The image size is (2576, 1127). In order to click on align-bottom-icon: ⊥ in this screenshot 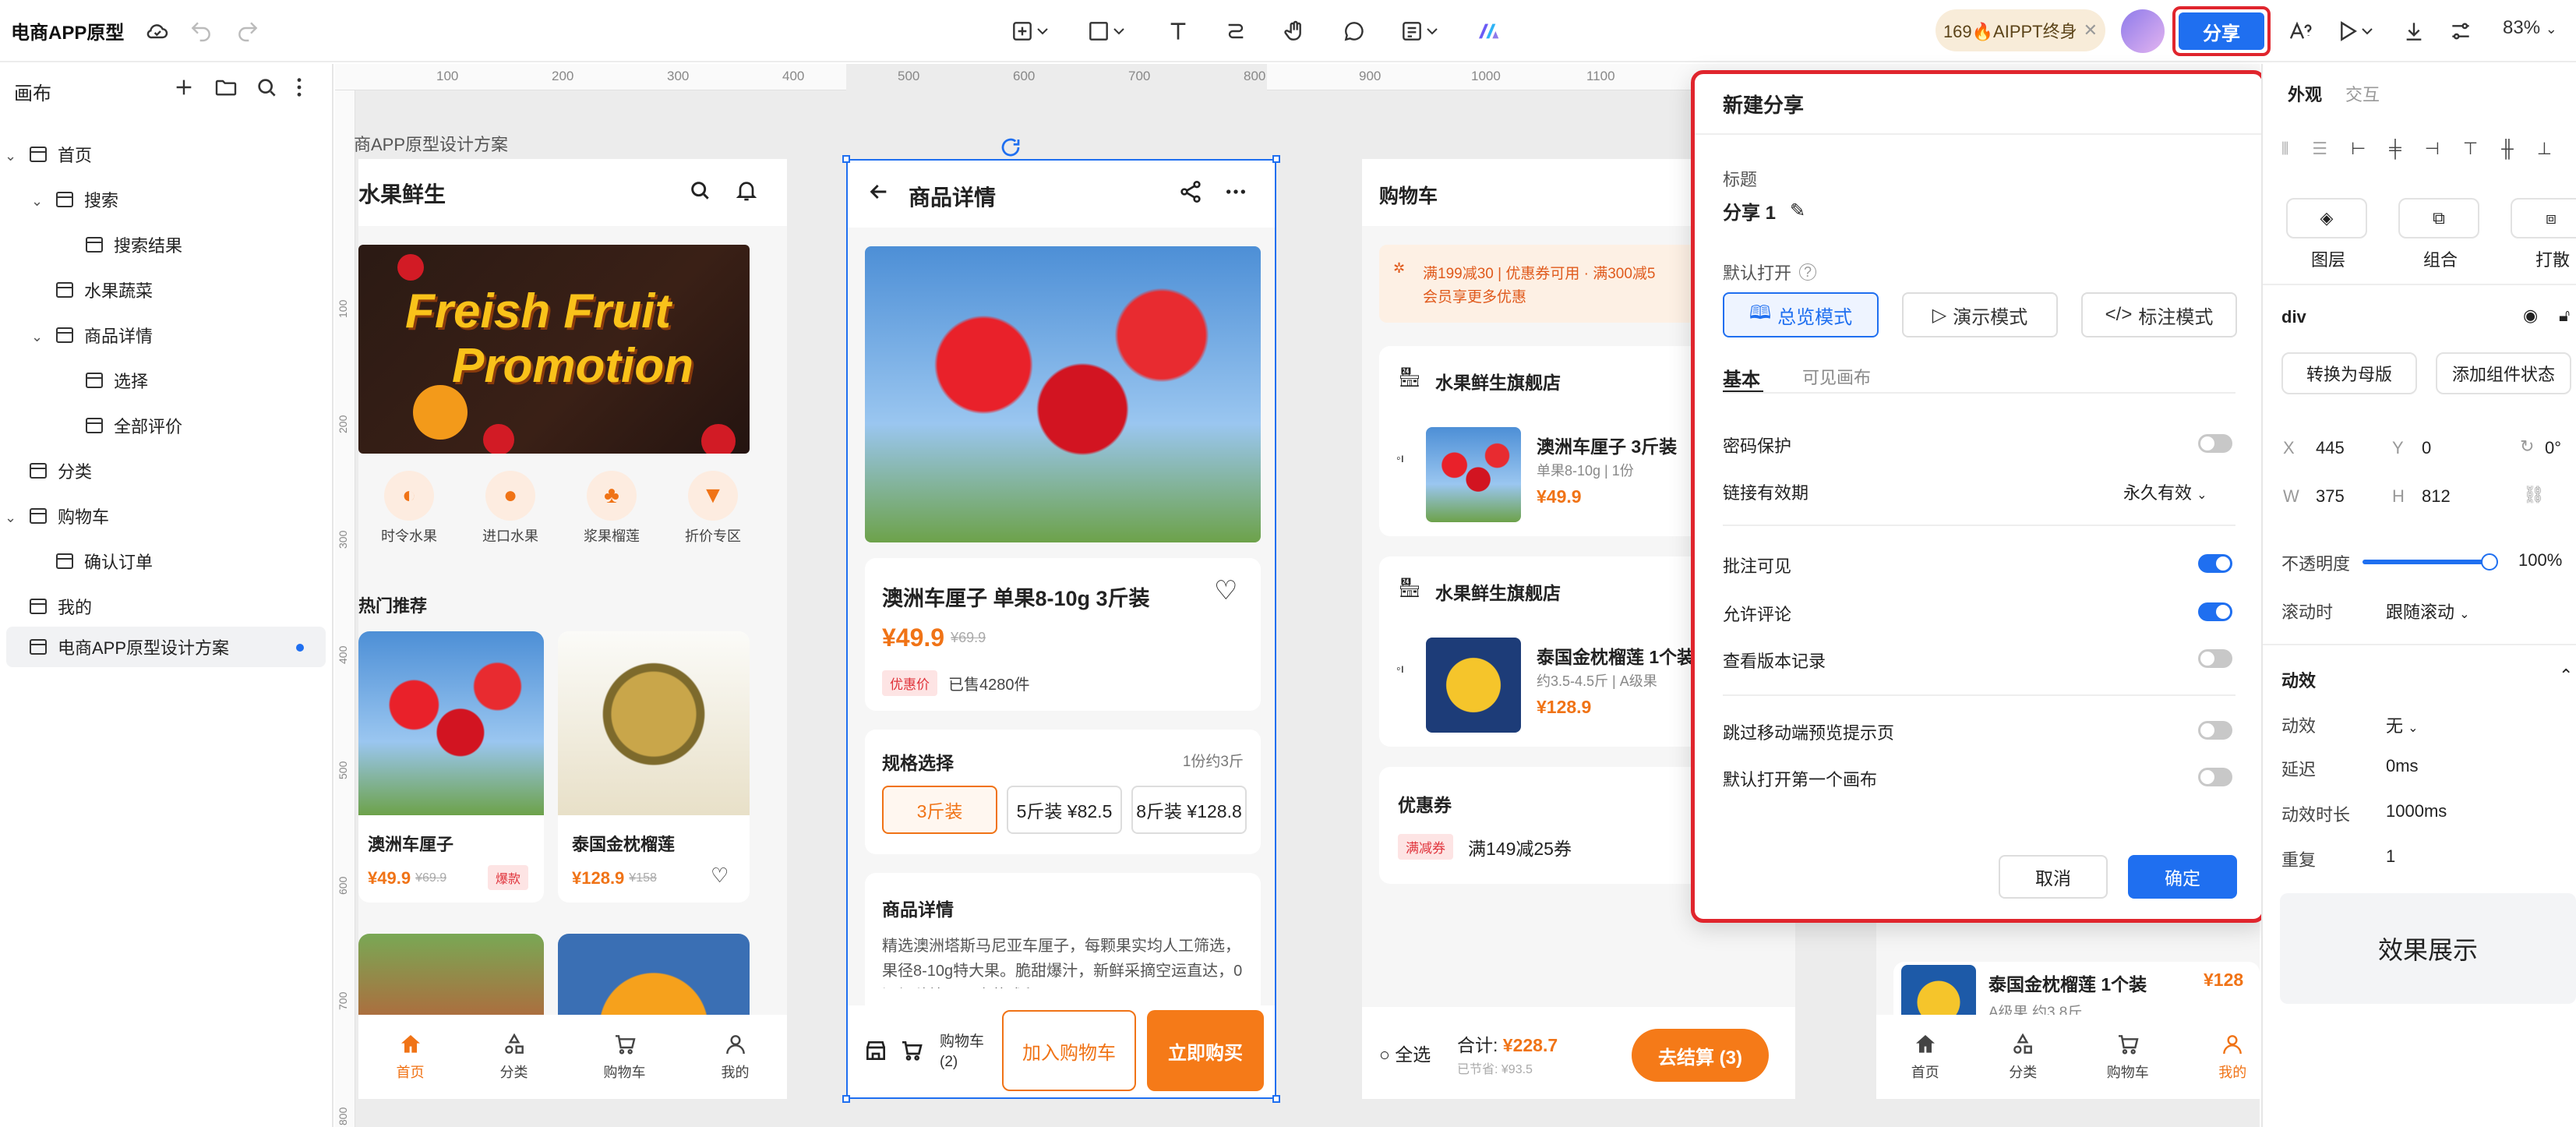, I will do `click(2544, 149)`.